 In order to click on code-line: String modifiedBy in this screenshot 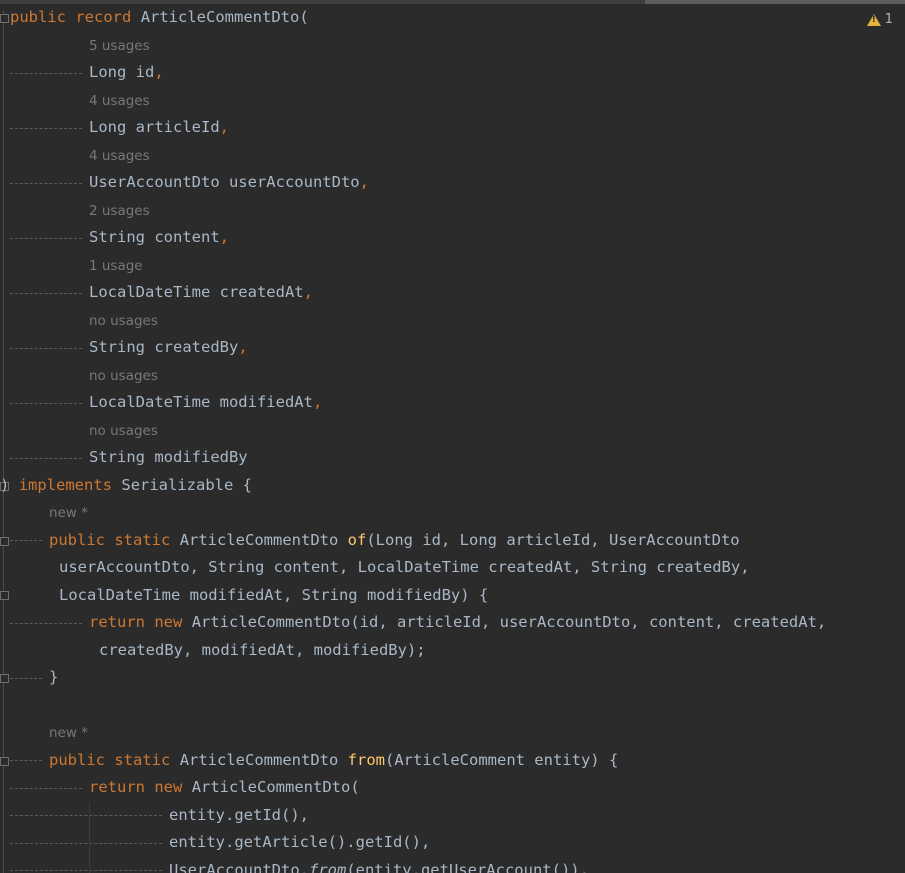, I will do `click(457, 458)`.